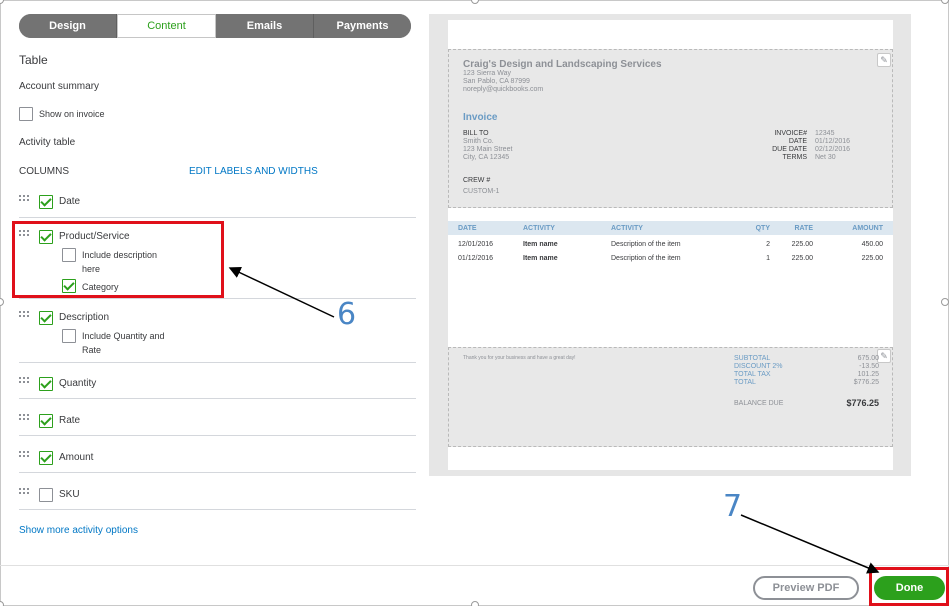 The image size is (949, 606). I want to click on arrow-to-product-service, so click(281, 292).